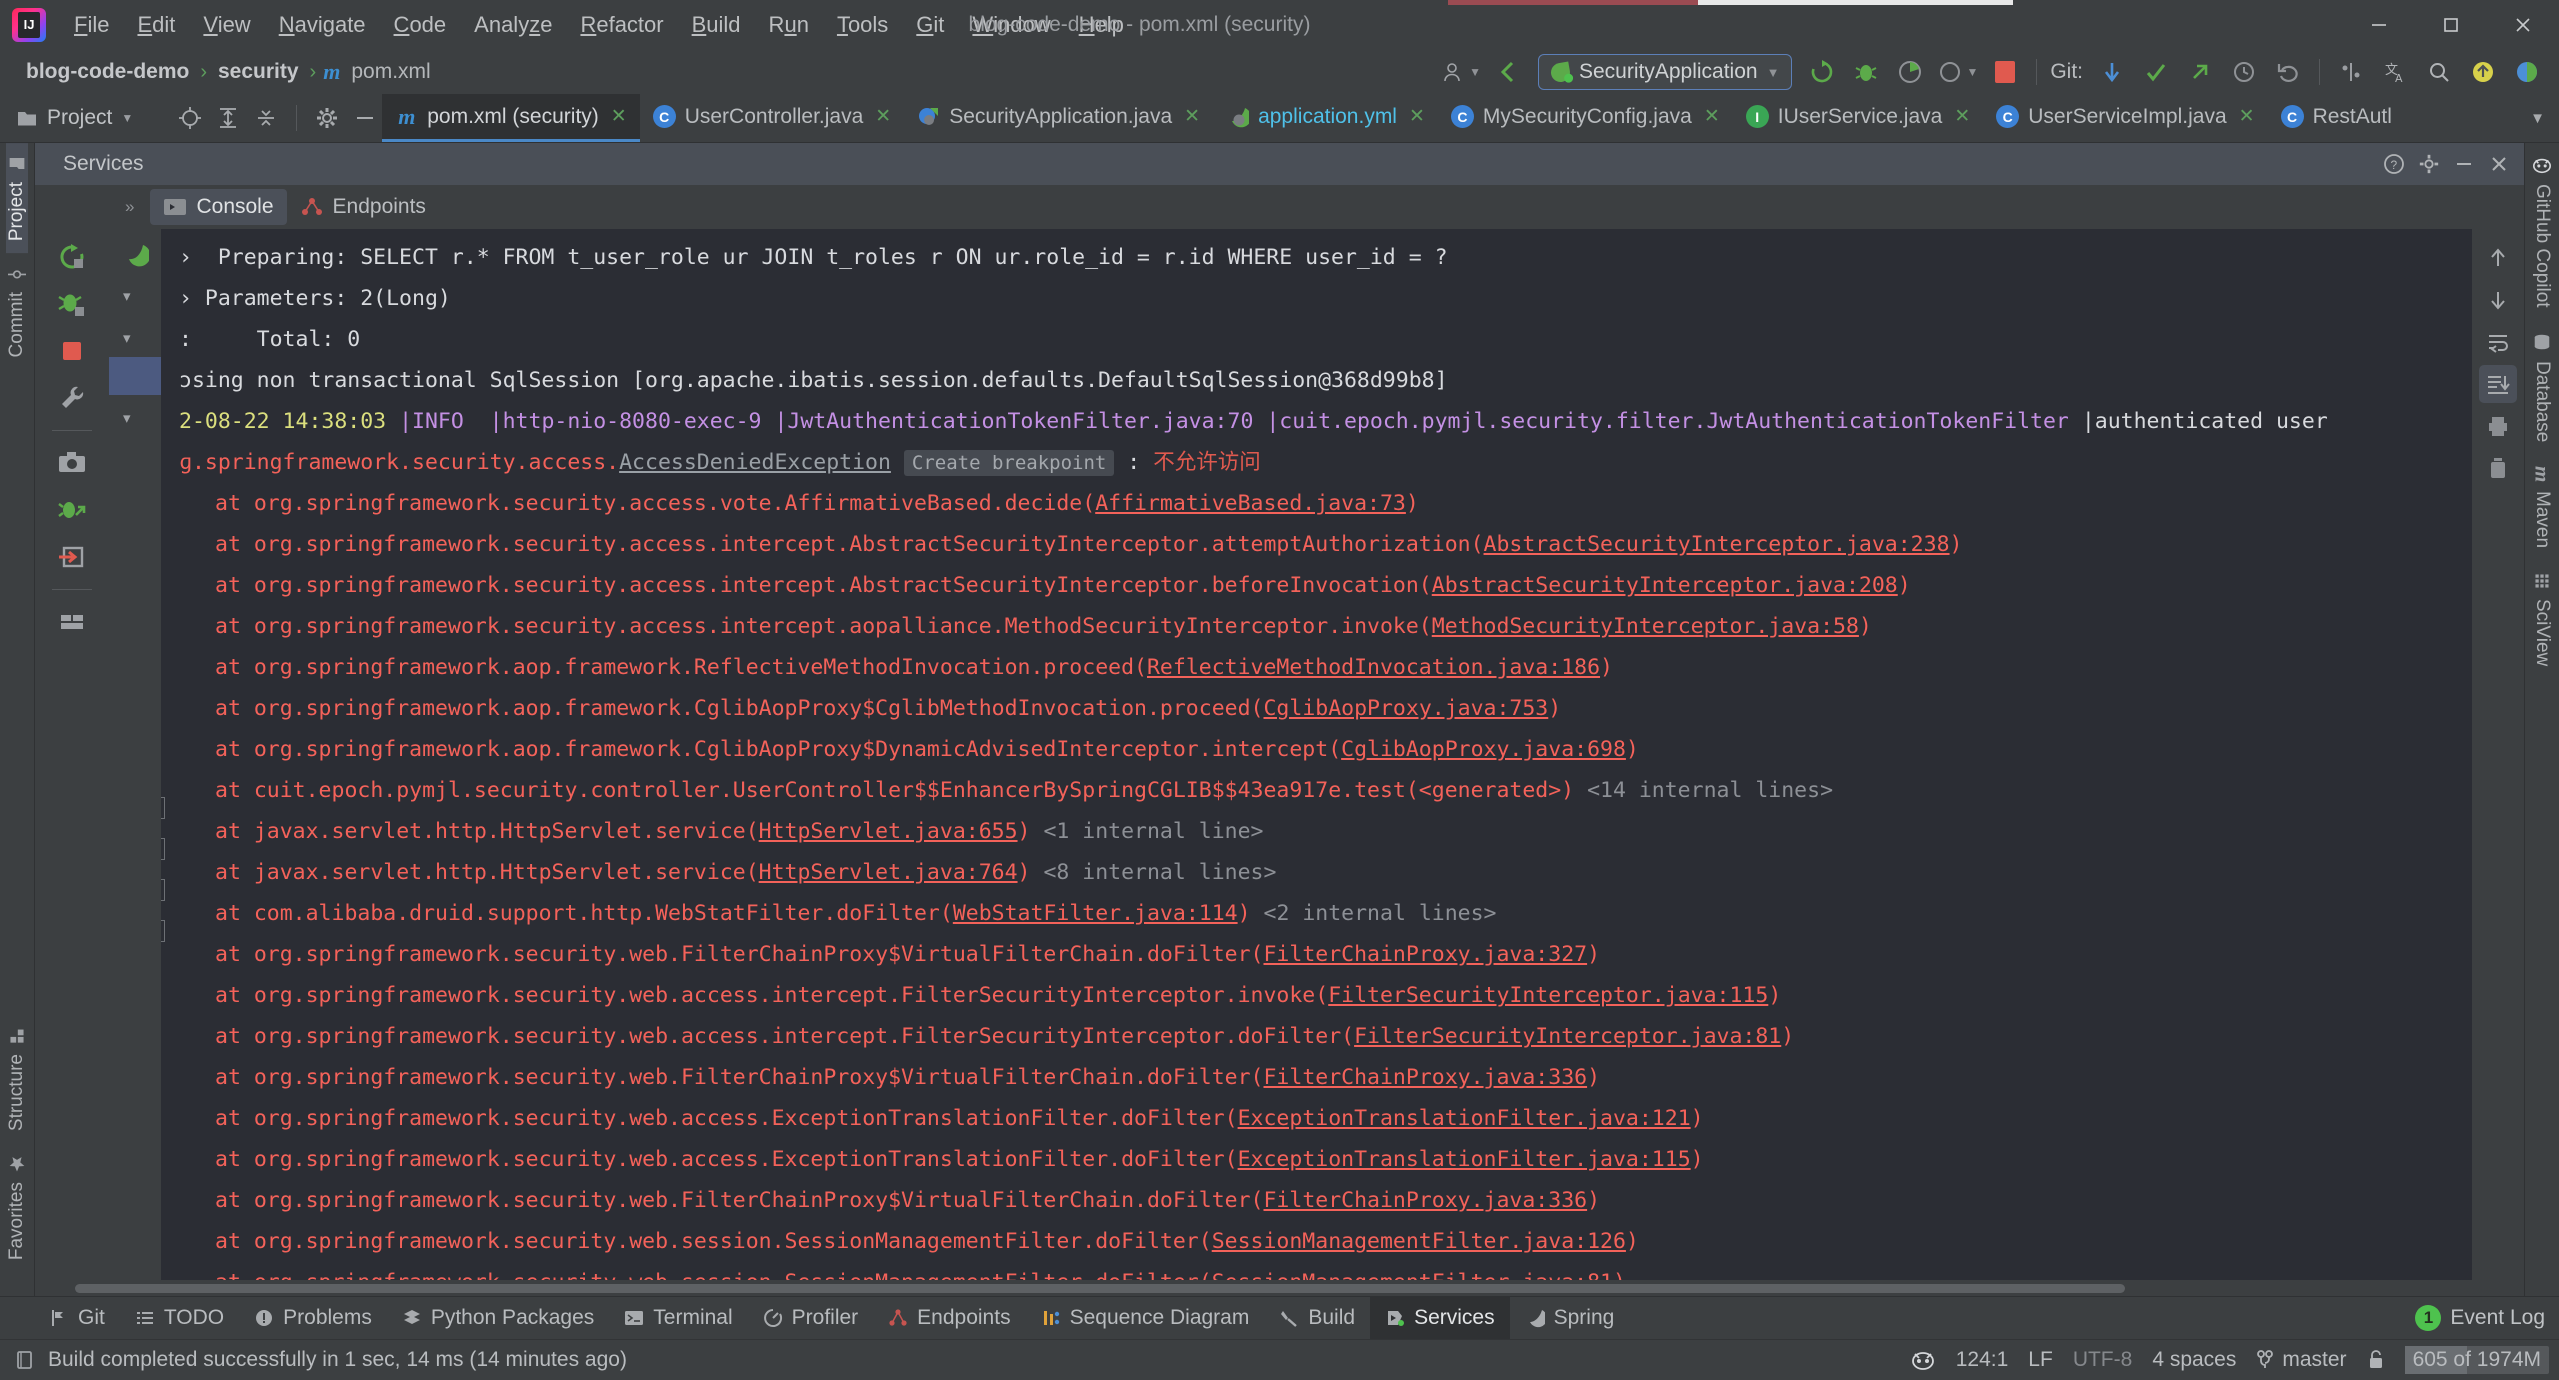 This screenshot has width=2559, height=1380. Describe the element at coordinates (1011, 25) in the screenshot. I see `menu-item-window: Window` at that location.